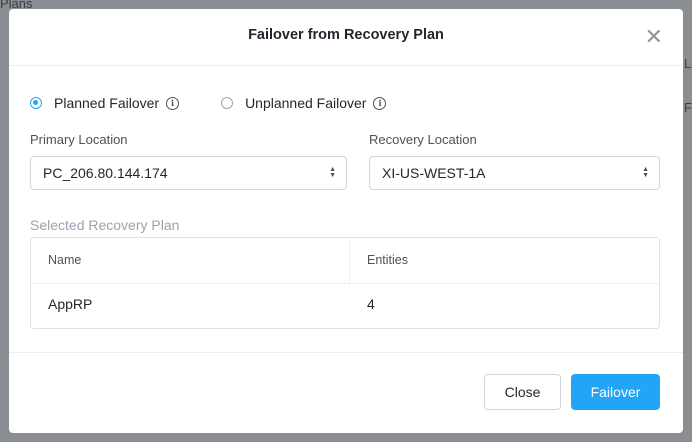 This screenshot has width=692, height=442. I want to click on dialog-title: Failover from Recovery Plan, so click(346, 35).